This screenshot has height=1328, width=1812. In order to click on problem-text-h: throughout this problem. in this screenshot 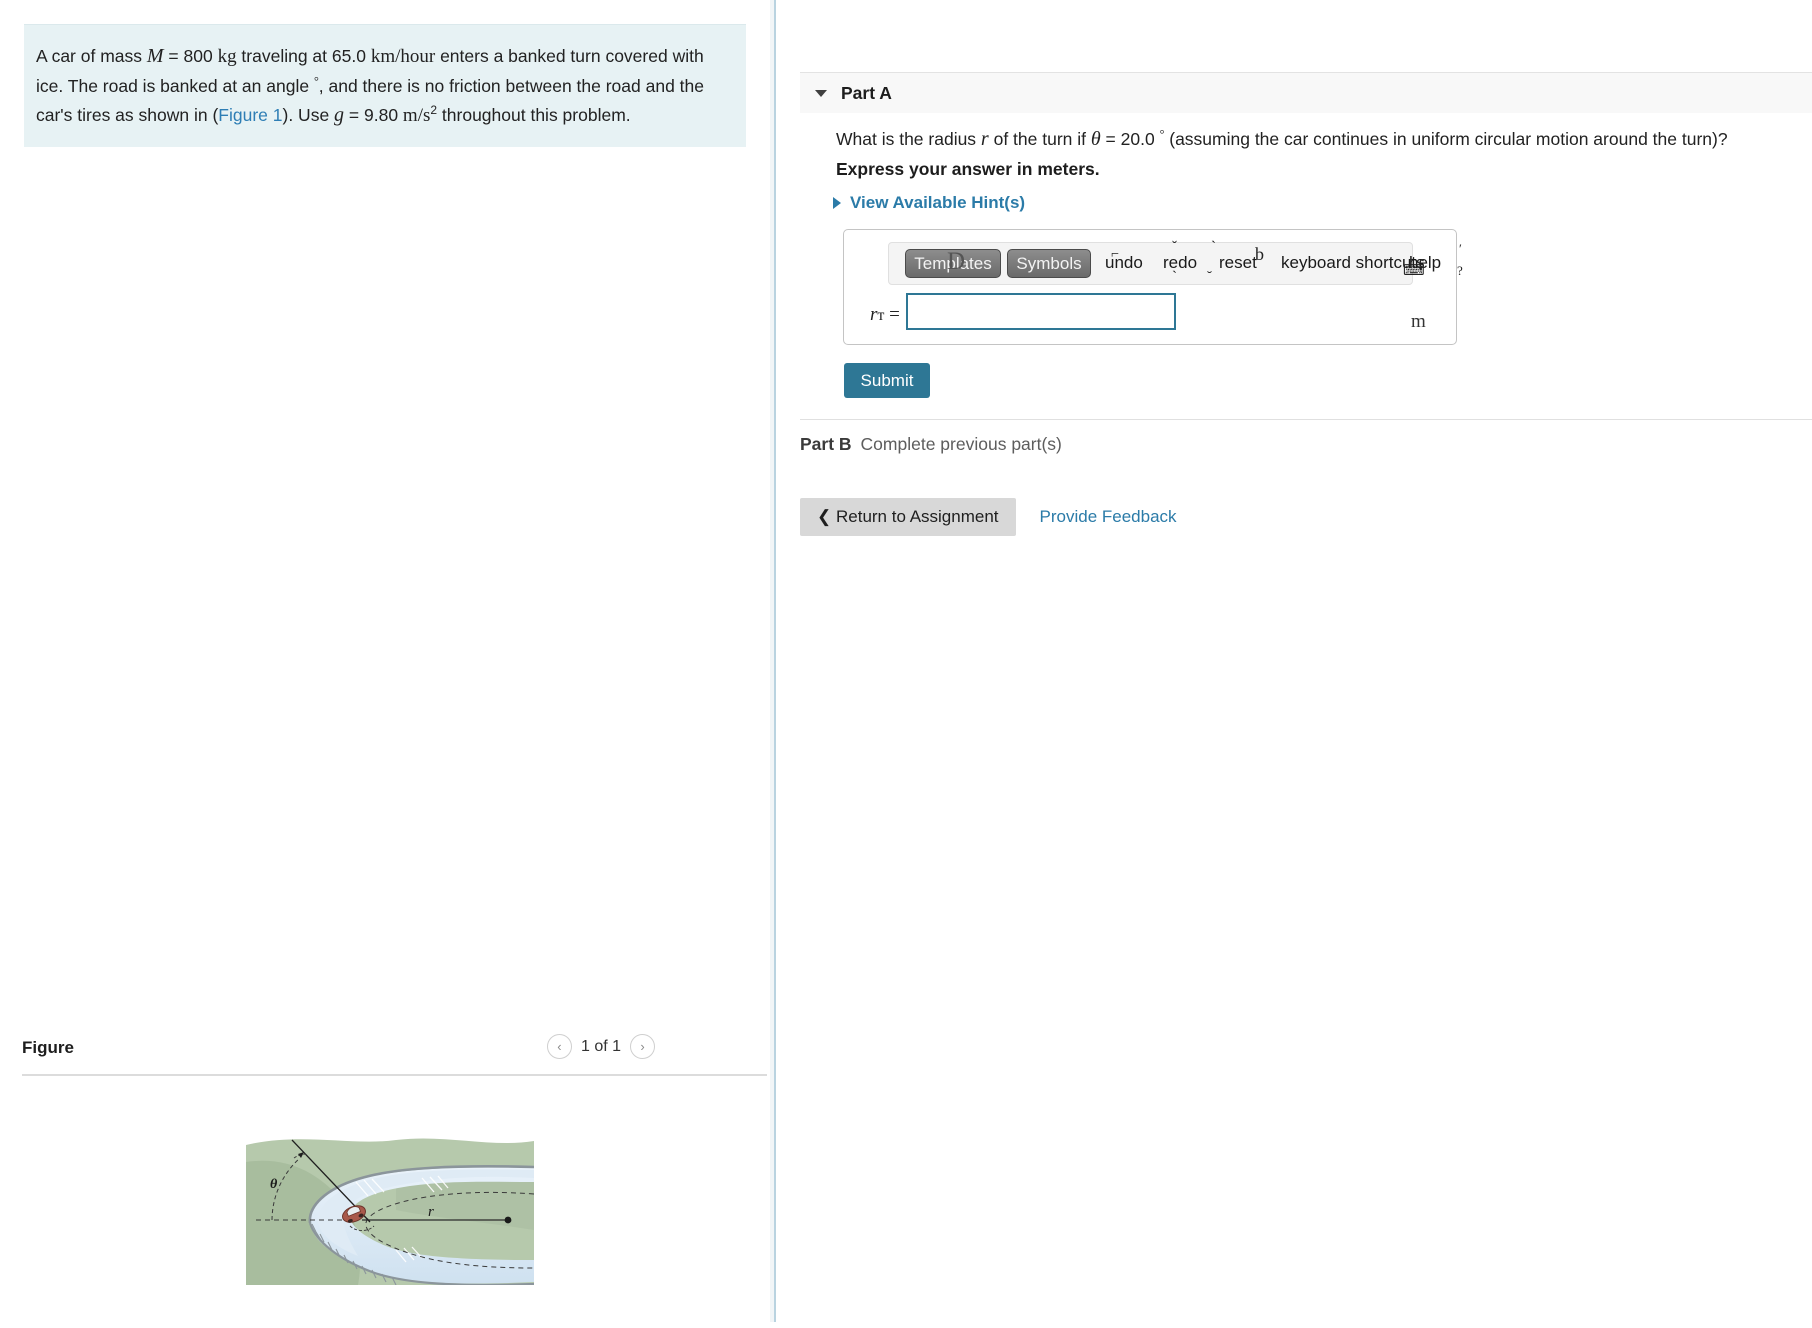, I will do `click(534, 114)`.